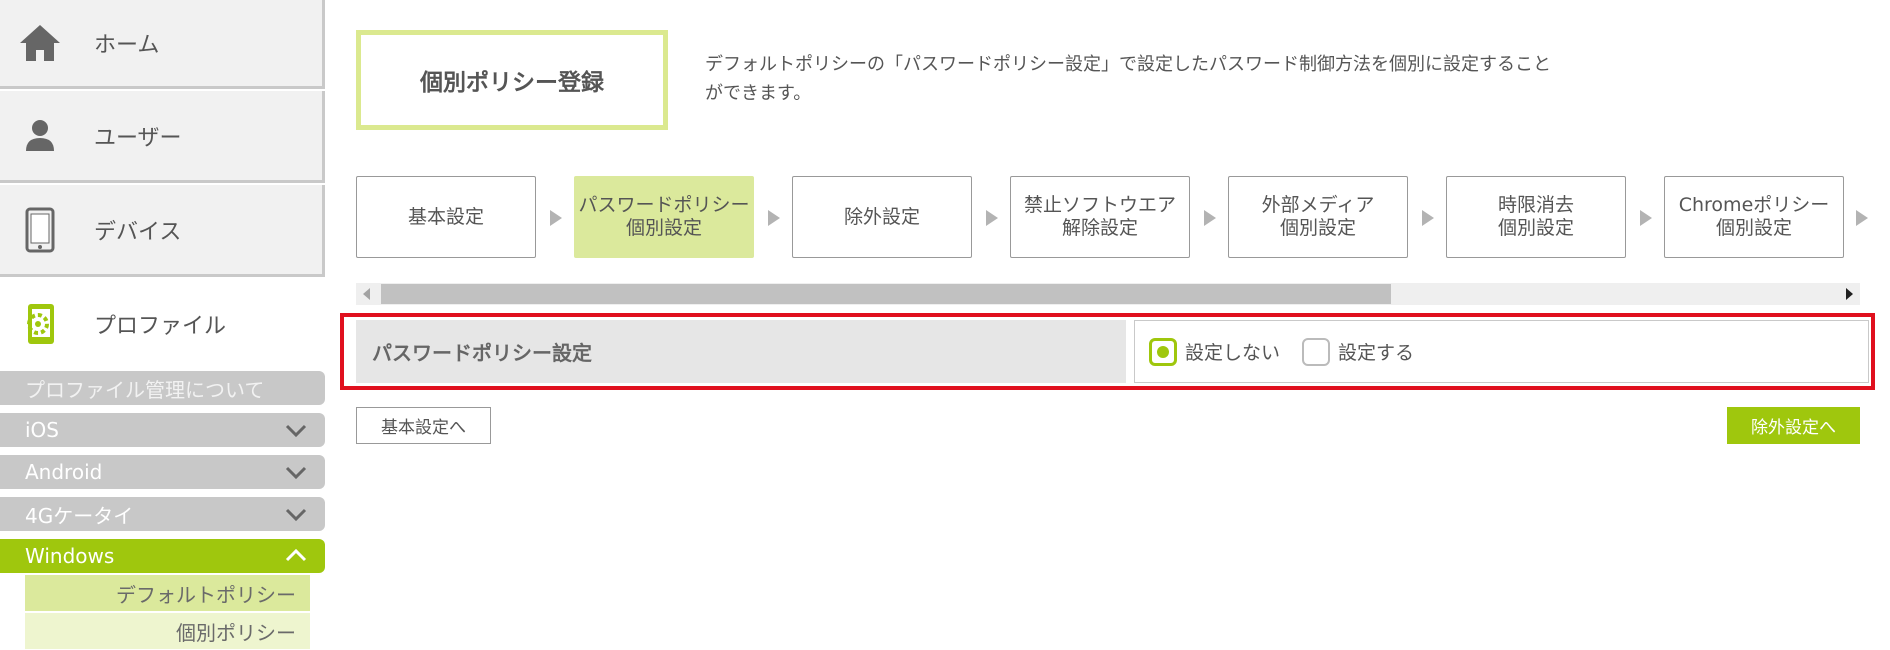 Image resolution: width=1890 pixels, height=650 pixels. What do you see at coordinates (366, 294) in the screenshot?
I see `scroll-left-icon` at bounding box center [366, 294].